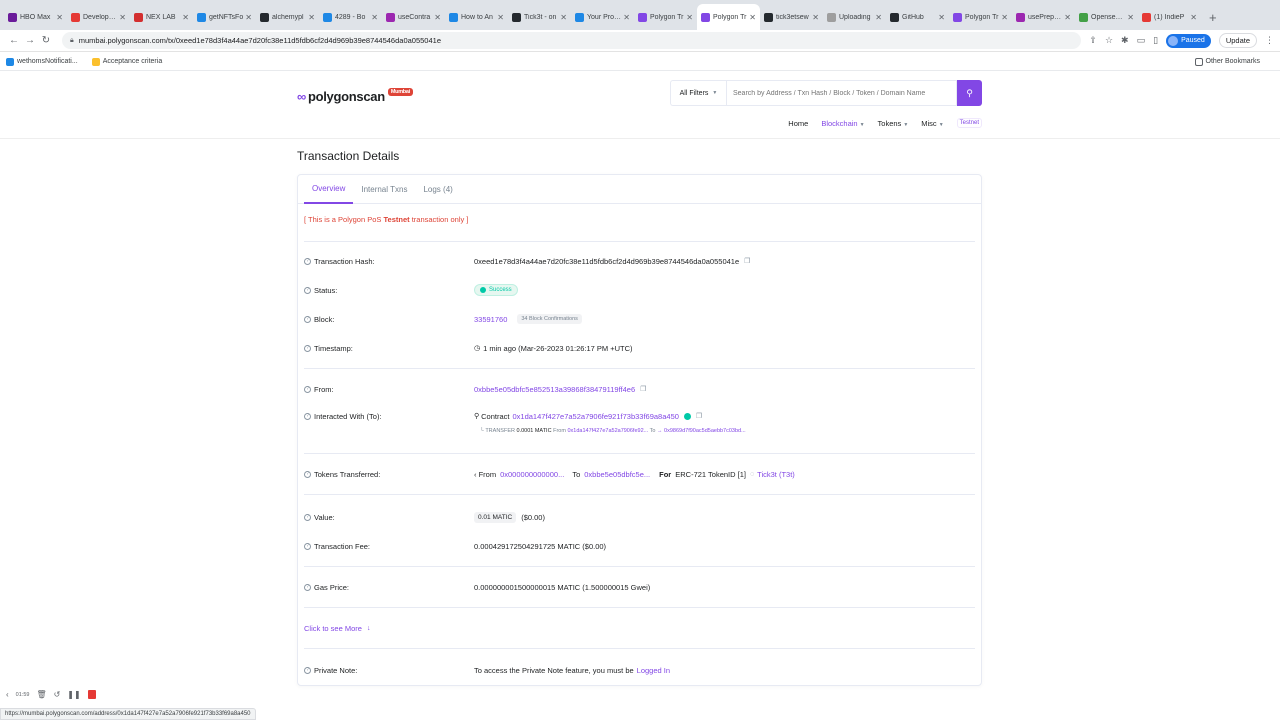 This screenshot has height=720, width=1280. What do you see at coordinates (913, 17) in the screenshot?
I see `tab-label: GitHub` at bounding box center [913, 17].